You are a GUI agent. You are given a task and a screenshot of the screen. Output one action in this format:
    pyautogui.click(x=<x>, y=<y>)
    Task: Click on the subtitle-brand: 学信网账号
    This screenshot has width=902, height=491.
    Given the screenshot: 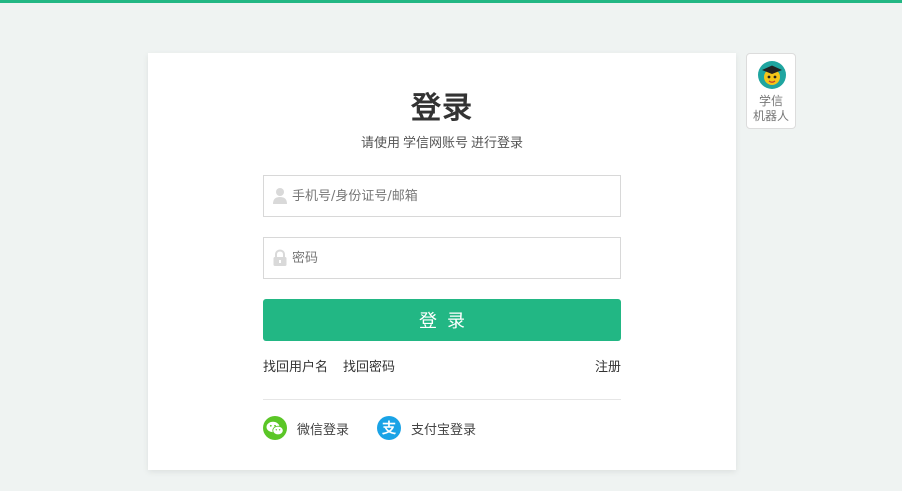 What is the action you would take?
    pyautogui.click(x=435, y=143)
    